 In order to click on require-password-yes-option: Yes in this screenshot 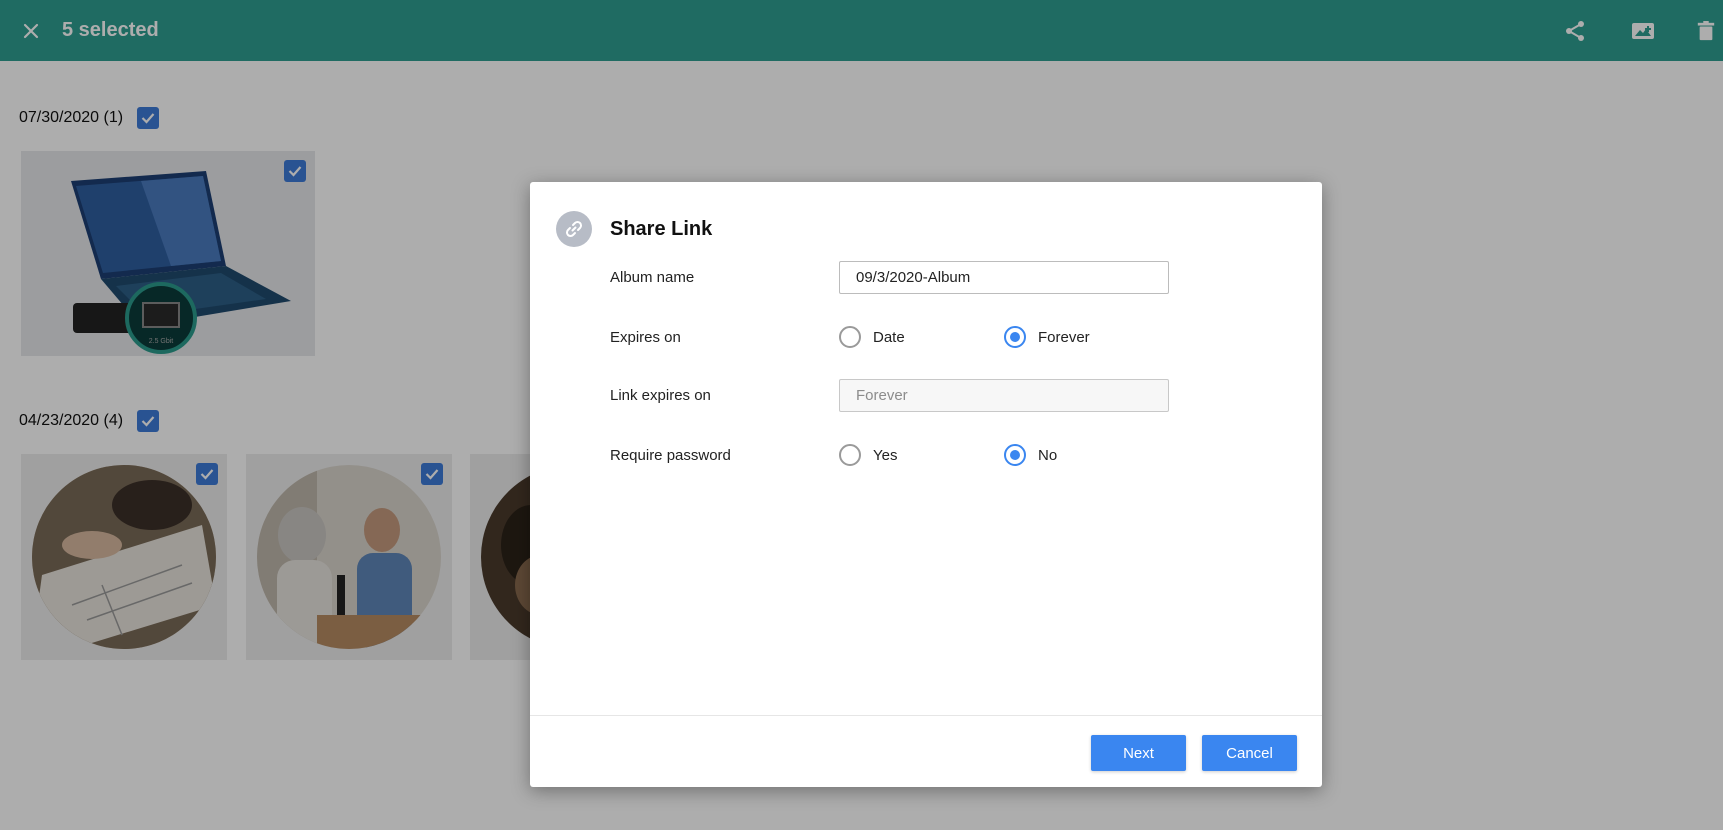, I will do `click(921, 455)`.